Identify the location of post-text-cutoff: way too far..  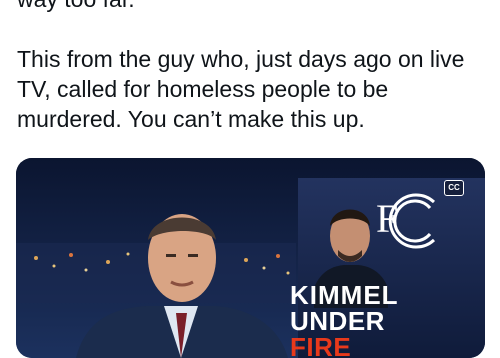
(76, 7).